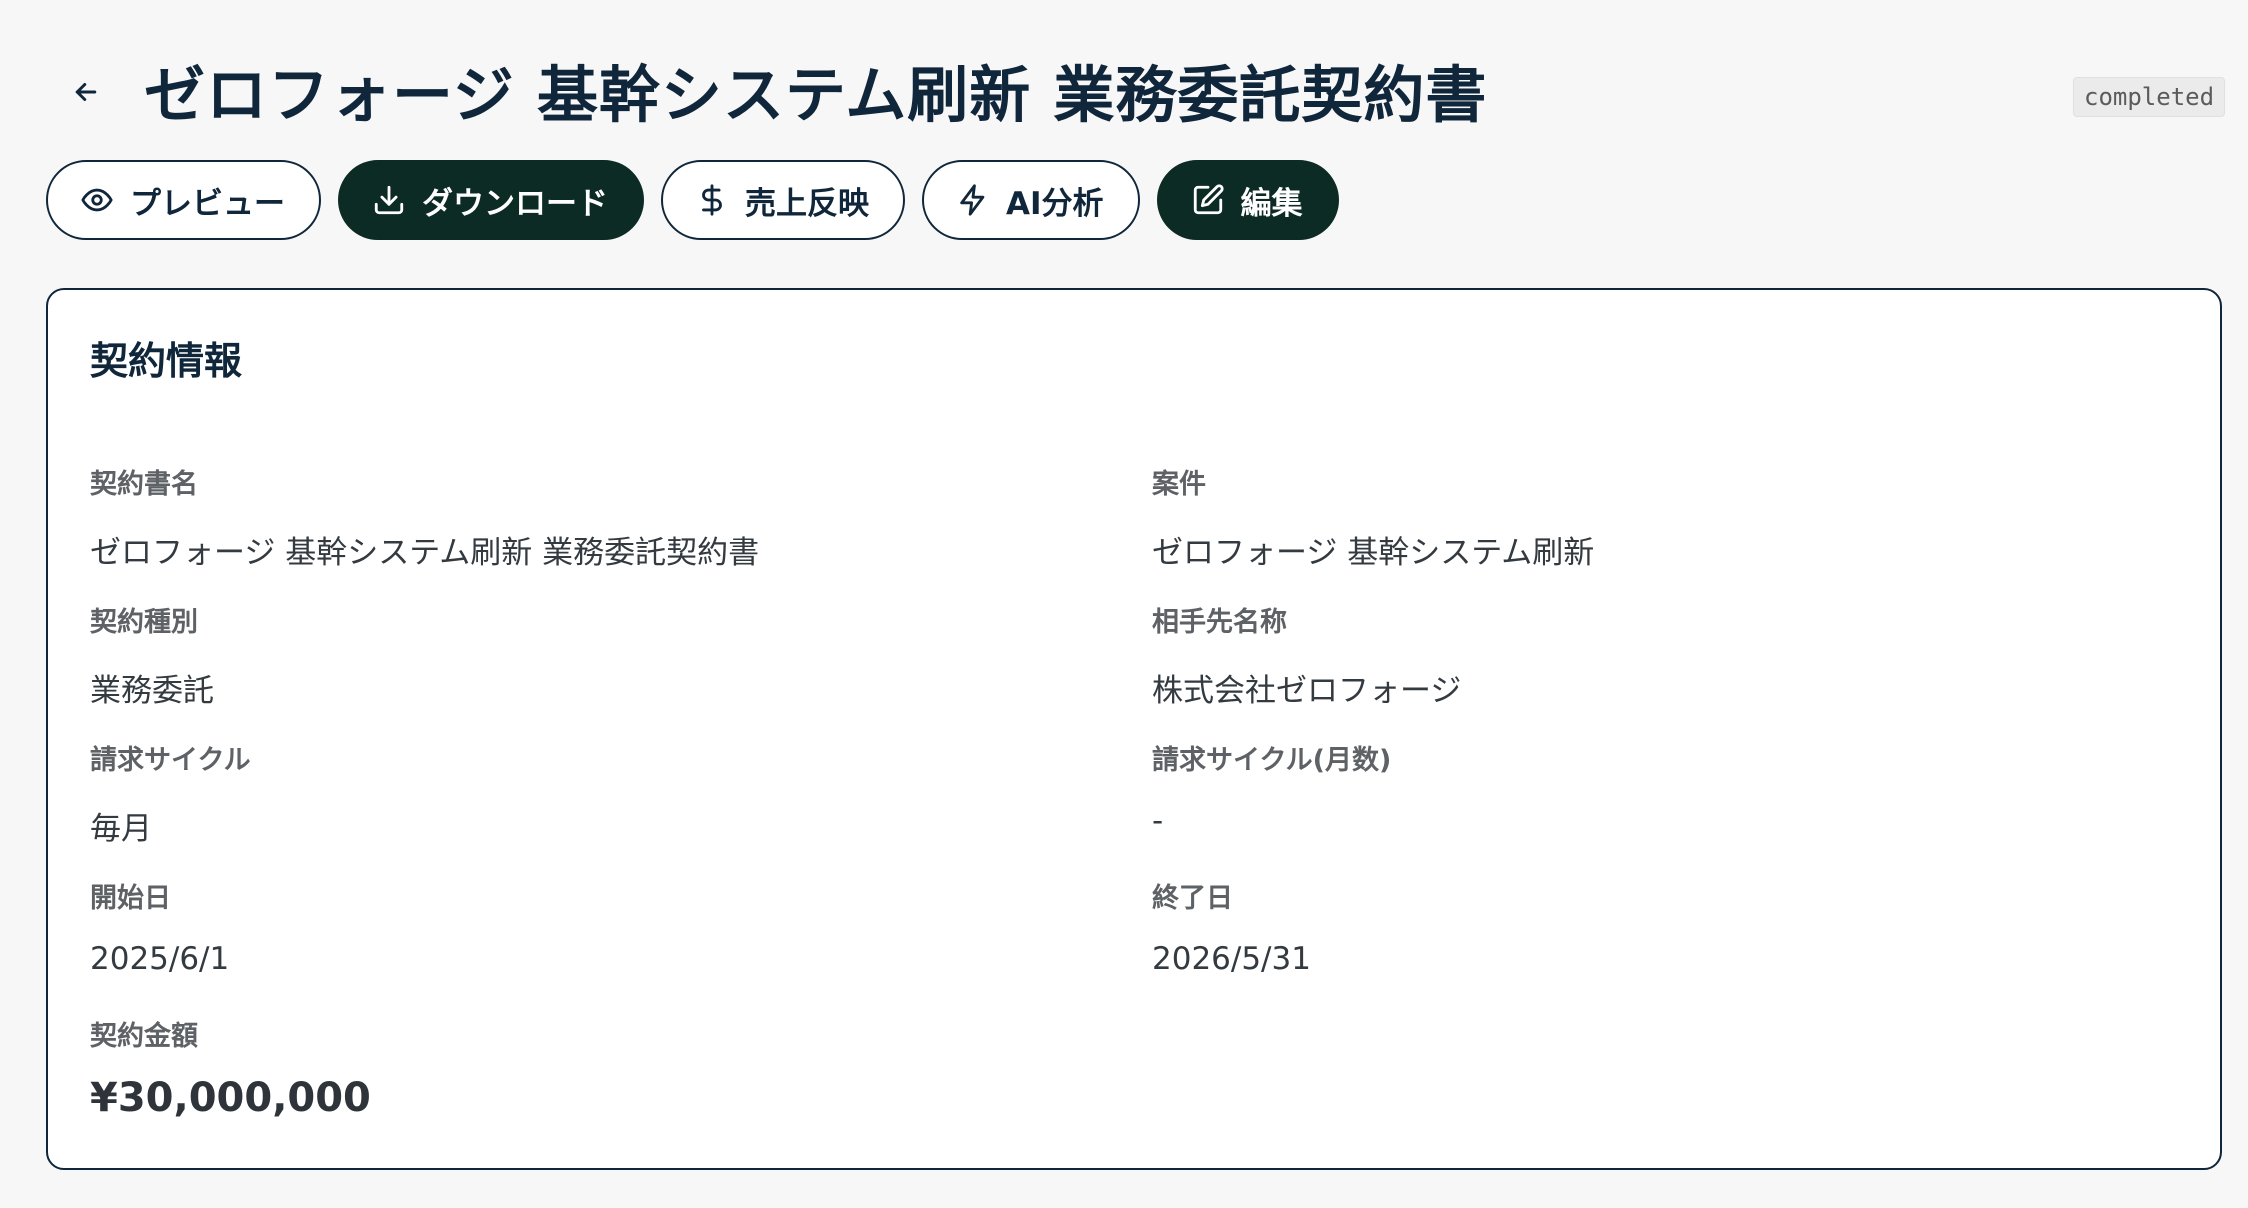 The image size is (2248, 1208). I want to click on field-label: 契約種別, so click(144, 622).